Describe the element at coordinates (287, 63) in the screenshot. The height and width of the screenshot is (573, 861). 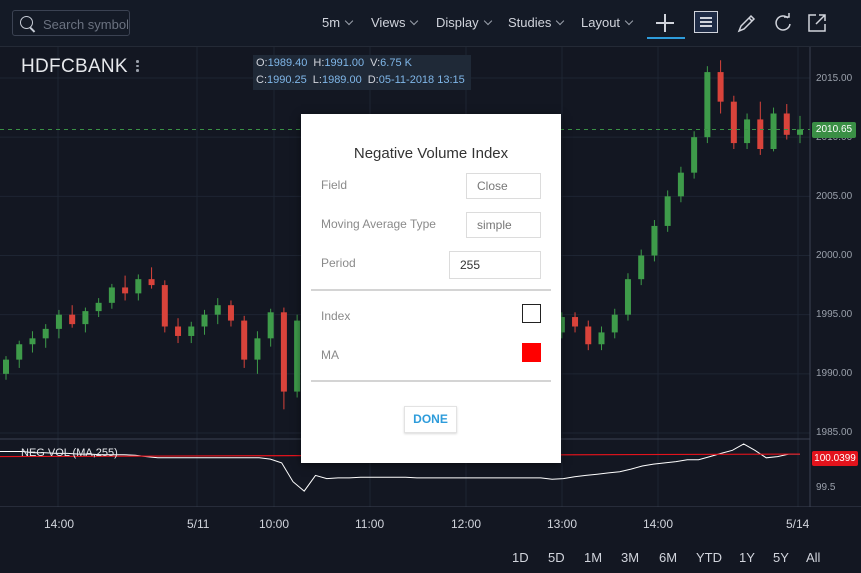
I see `open-value: 1989.40` at that location.